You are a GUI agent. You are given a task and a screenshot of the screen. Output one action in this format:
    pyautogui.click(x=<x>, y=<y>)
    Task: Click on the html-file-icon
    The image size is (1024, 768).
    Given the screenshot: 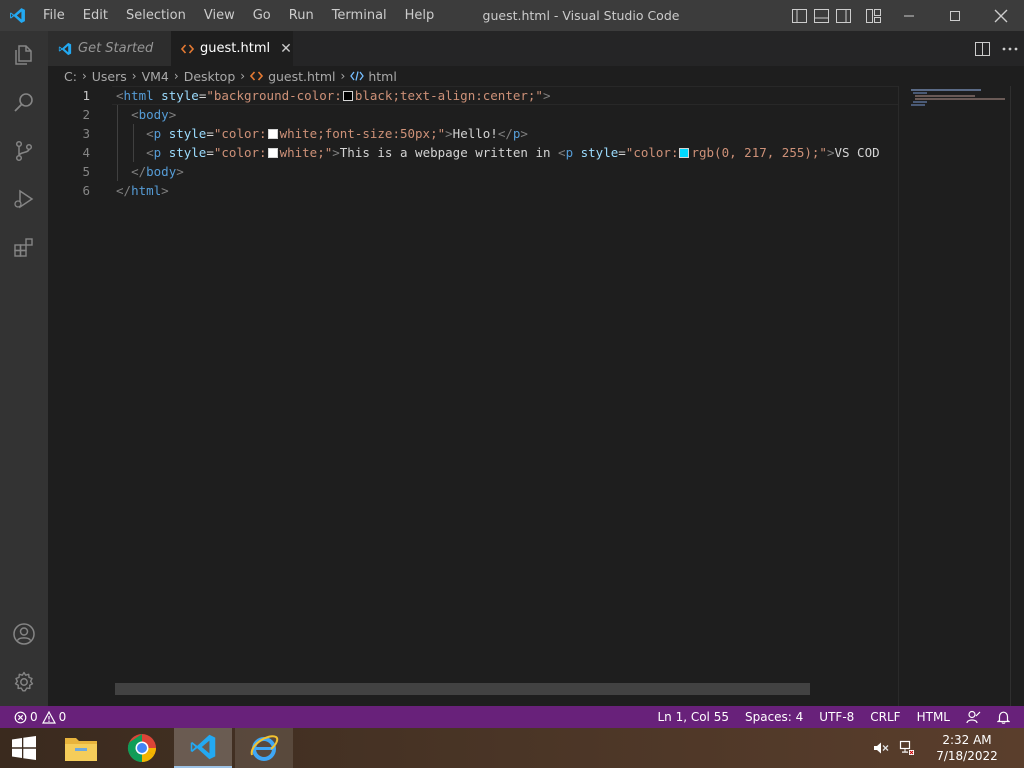 What is the action you would take?
    pyautogui.click(x=257, y=76)
    